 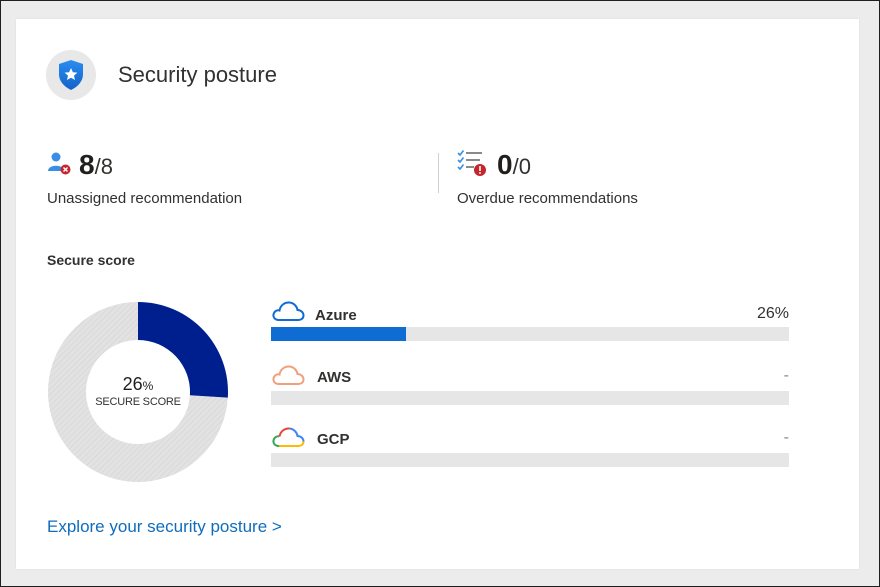 What do you see at coordinates (772, 313) in the screenshot?
I see `cloud-value-azure: 26%` at bounding box center [772, 313].